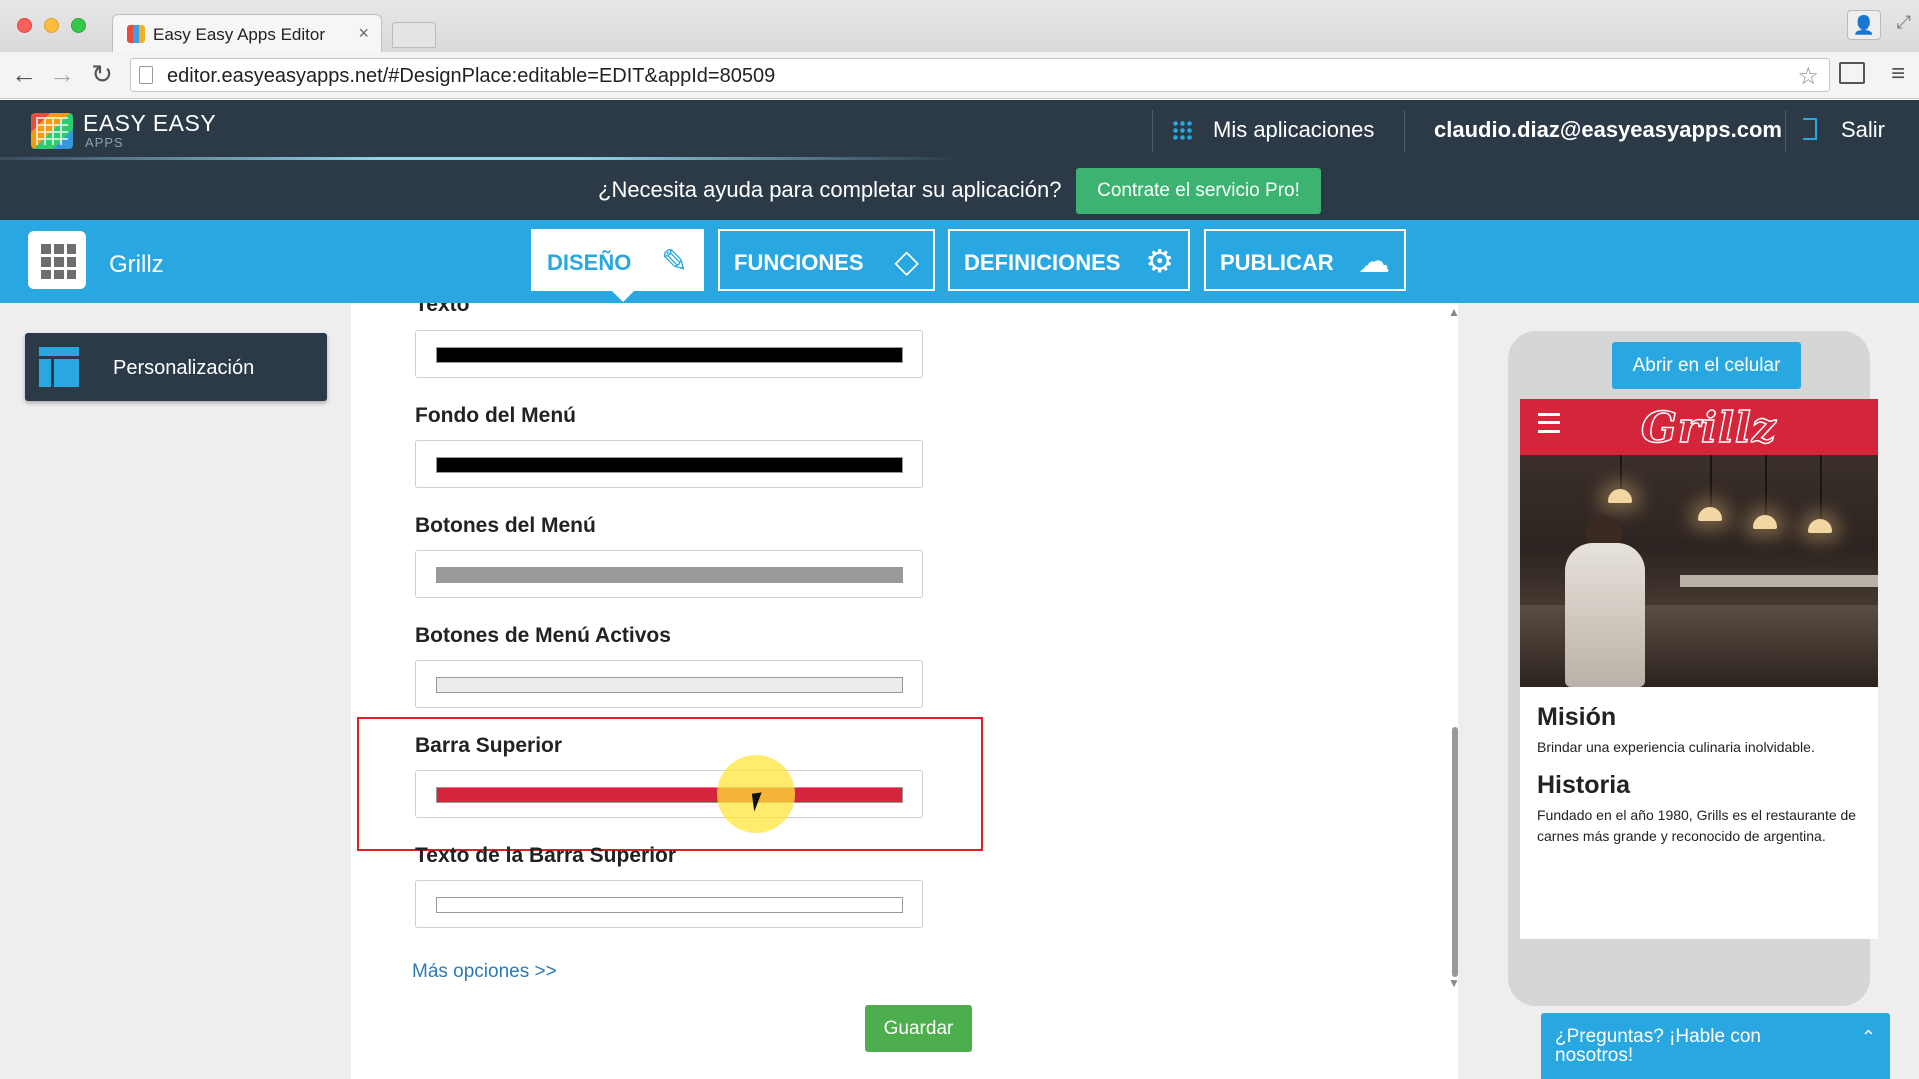  Describe the element at coordinates (1577, 717) in the screenshot. I see `section-title: Misión` at that location.